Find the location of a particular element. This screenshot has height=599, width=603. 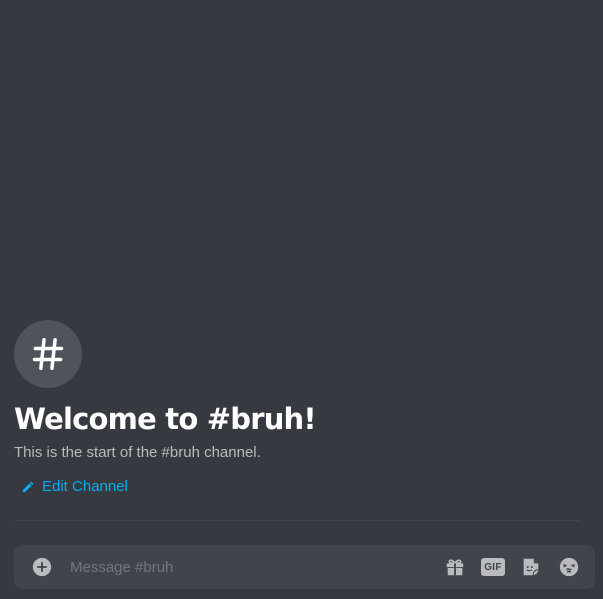

attach-button is located at coordinates (42, 567).